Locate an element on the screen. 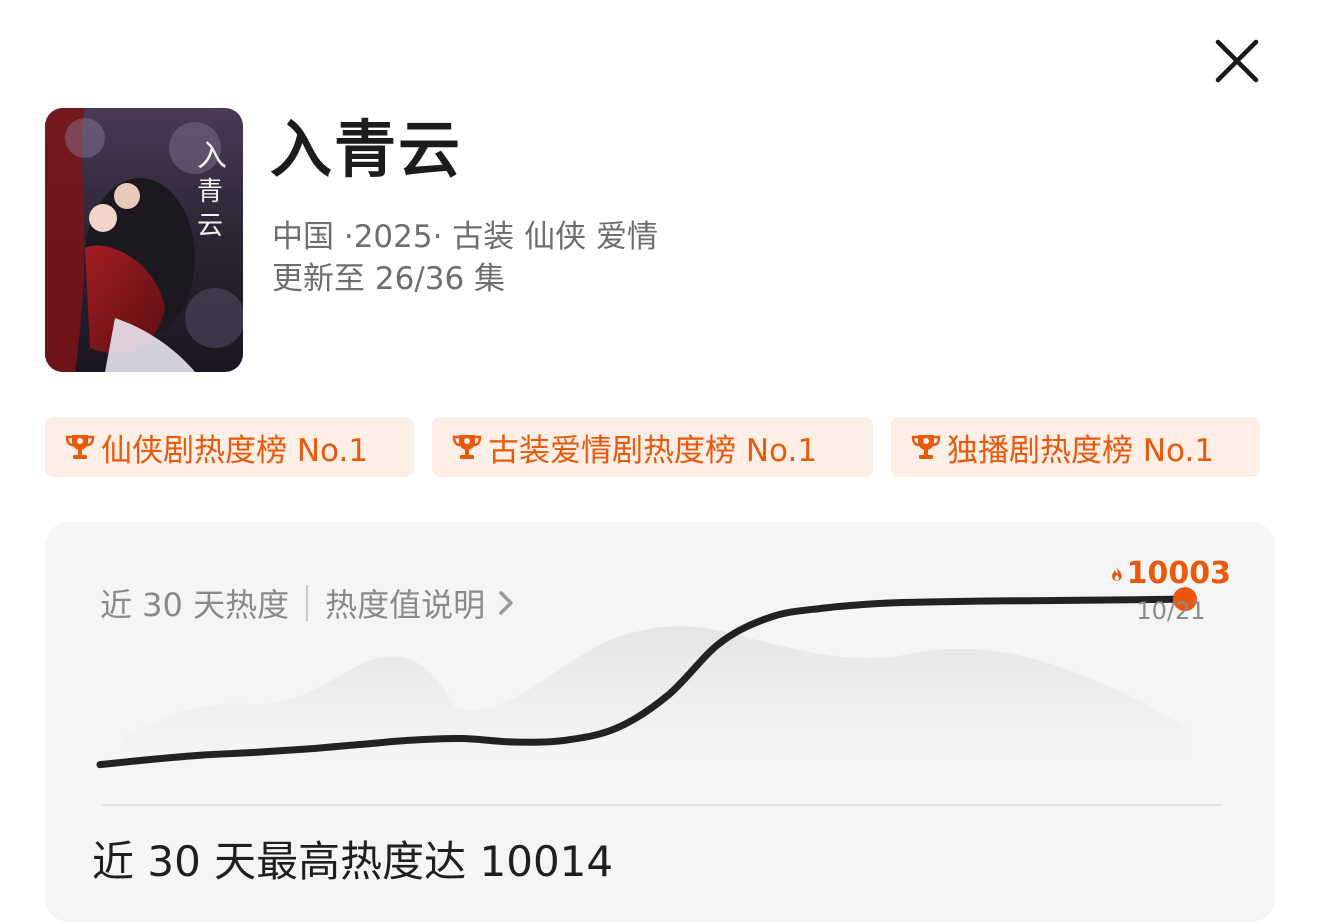  heat-heading: 近 30 天热度 is located at coordinates (195, 605).